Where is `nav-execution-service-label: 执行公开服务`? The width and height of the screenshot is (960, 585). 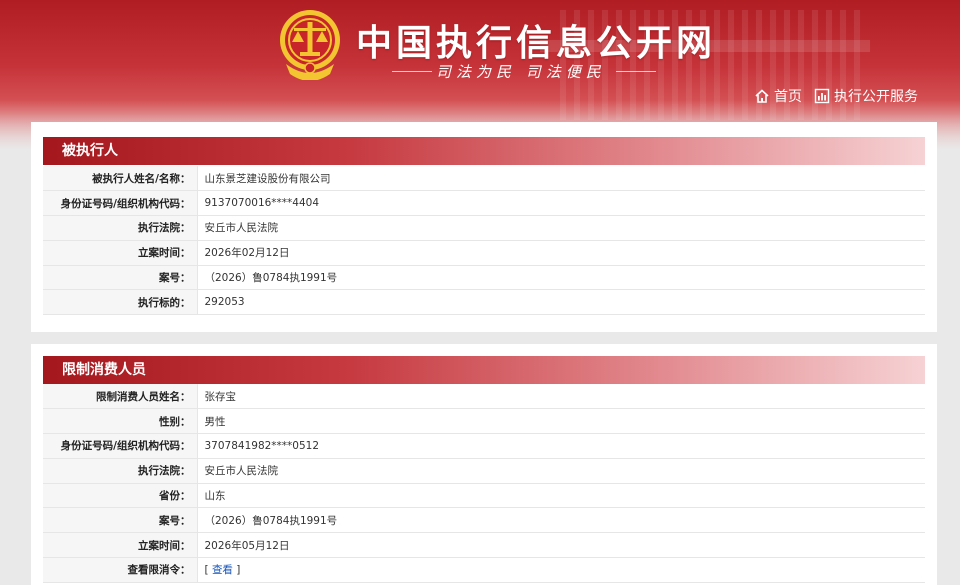 nav-execution-service-label: 执行公开服务 is located at coordinates (876, 97).